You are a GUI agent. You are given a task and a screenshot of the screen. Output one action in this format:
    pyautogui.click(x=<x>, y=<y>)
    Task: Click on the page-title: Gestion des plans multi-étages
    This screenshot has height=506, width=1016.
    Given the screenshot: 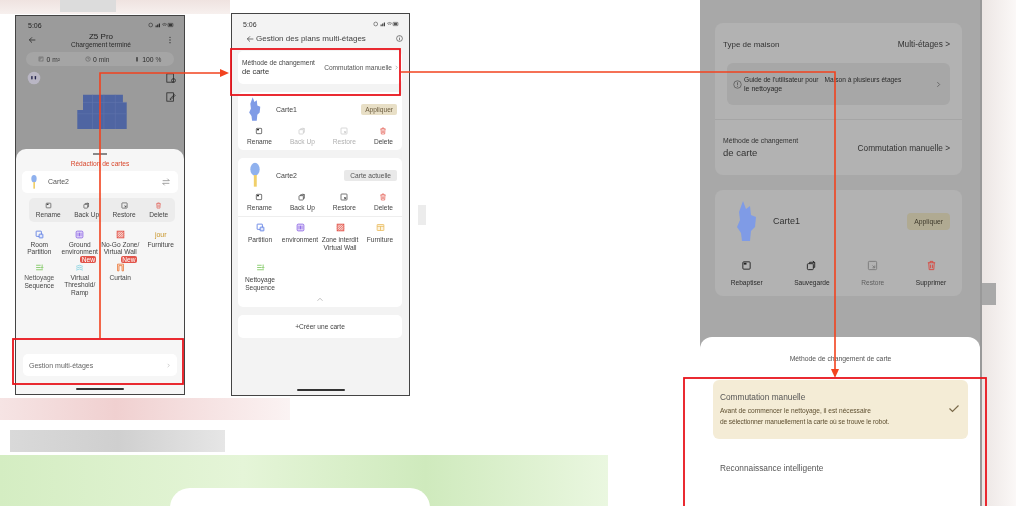 What is the action you would take?
    pyautogui.click(x=311, y=38)
    